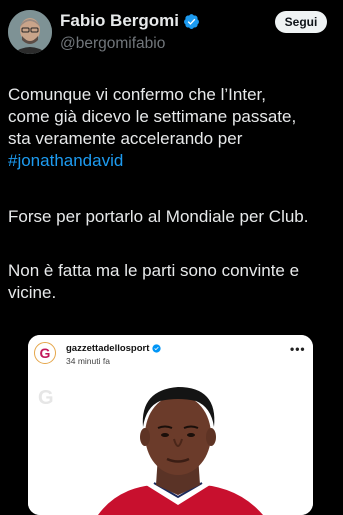  I want to click on embed-account-name: gazzettadellosport, so click(107, 348).